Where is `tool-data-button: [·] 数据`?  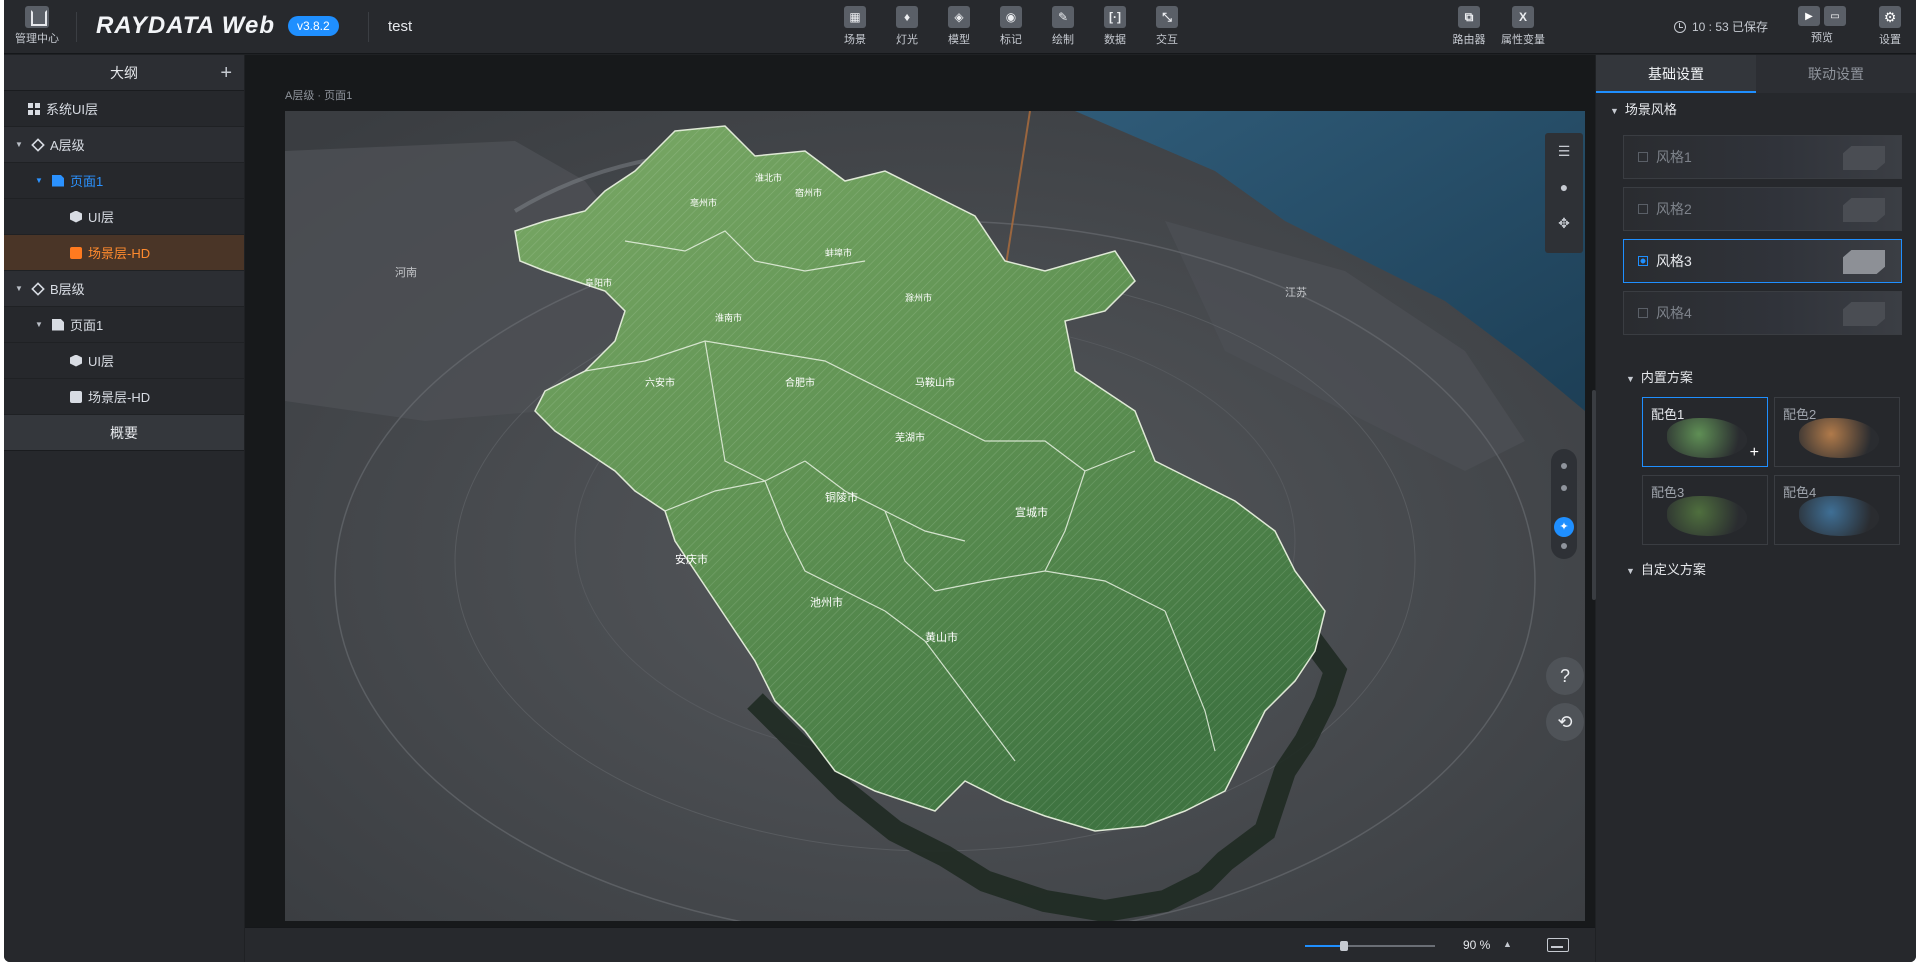
tool-data-button: [·] 数据 is located at coordinates (1115, 26).